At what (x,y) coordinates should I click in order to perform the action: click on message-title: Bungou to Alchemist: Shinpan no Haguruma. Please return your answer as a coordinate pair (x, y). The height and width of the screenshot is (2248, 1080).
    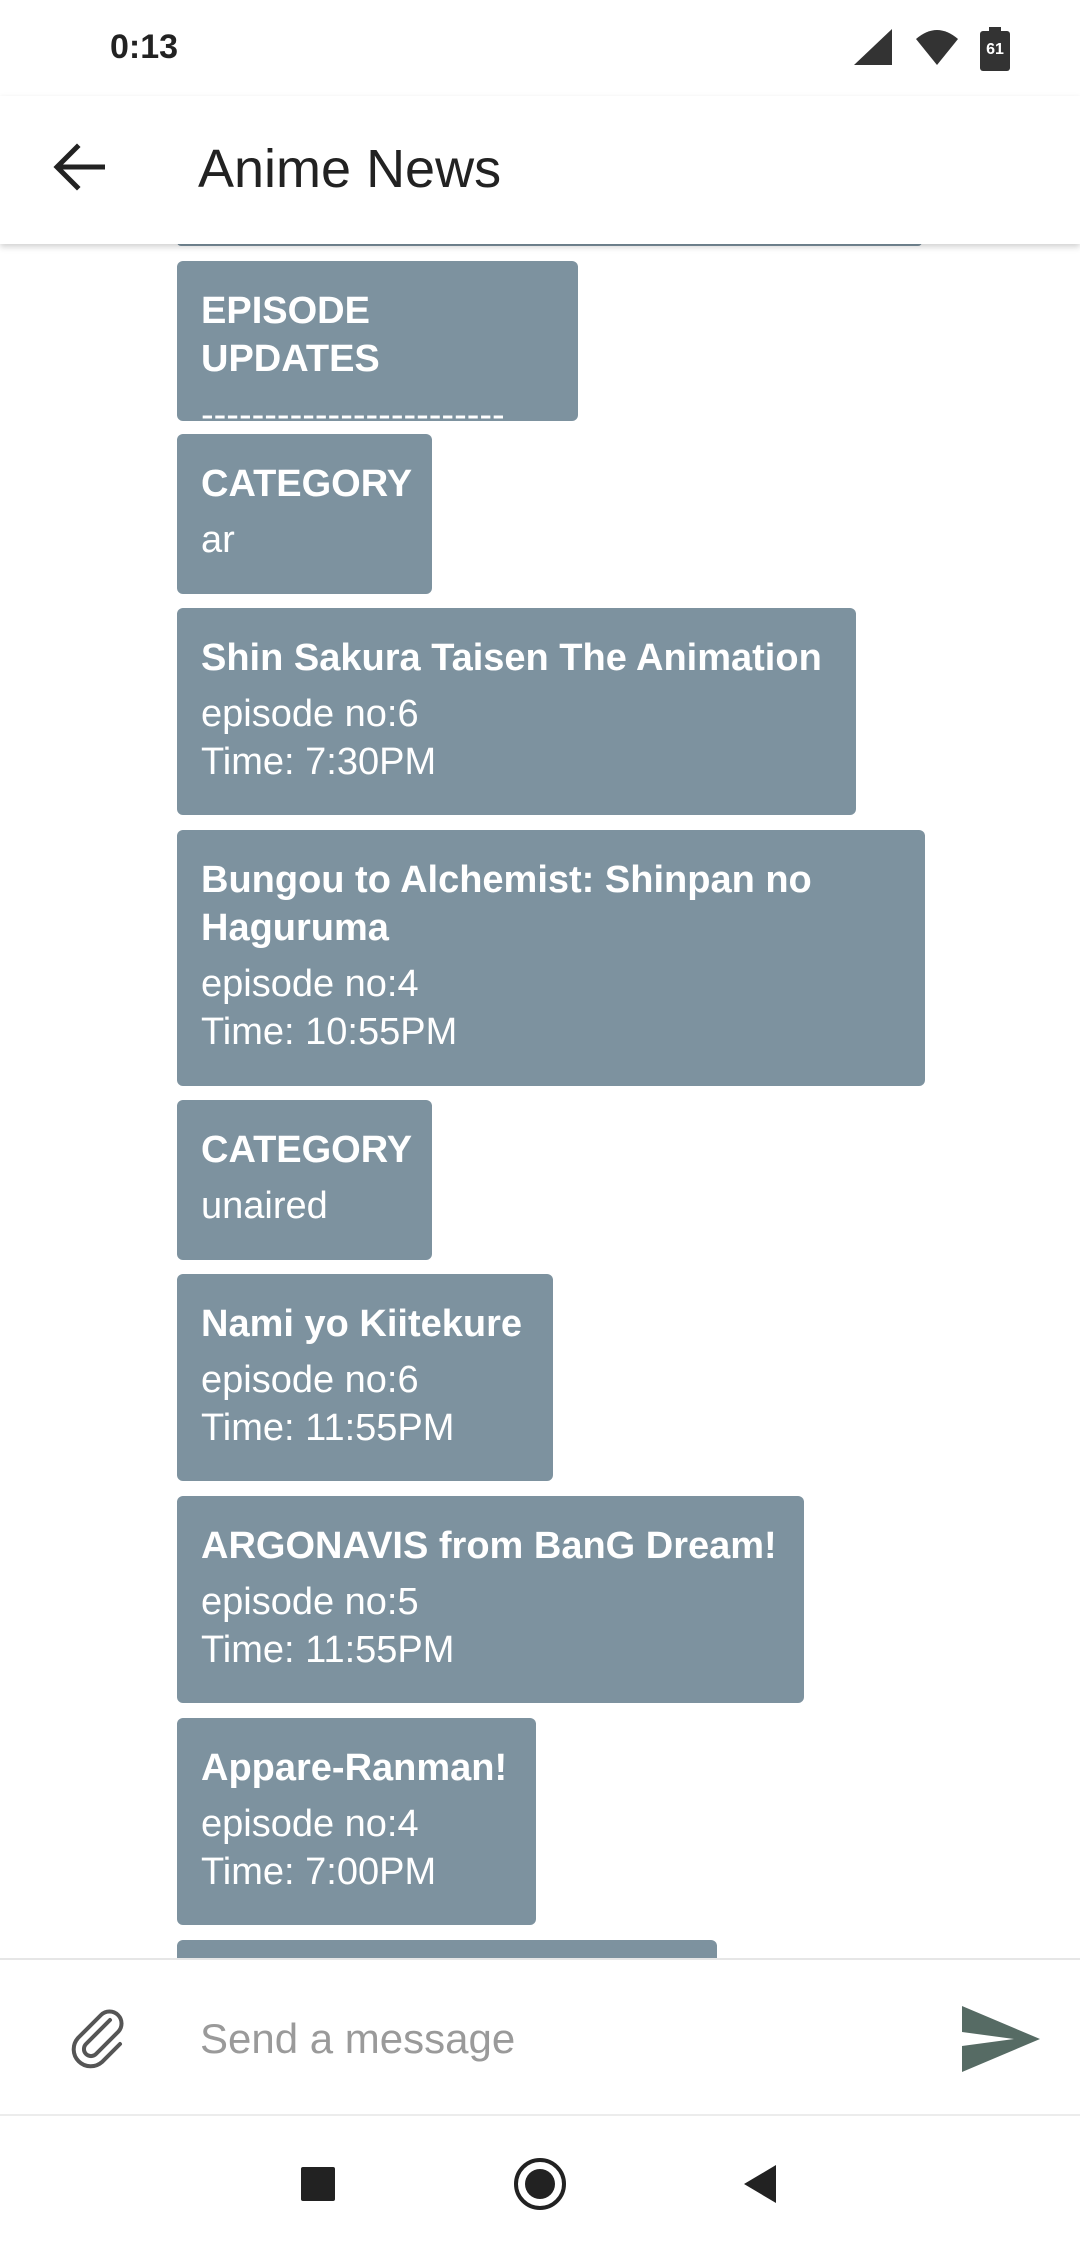
    Looking at the image, I should click on (506, 904).